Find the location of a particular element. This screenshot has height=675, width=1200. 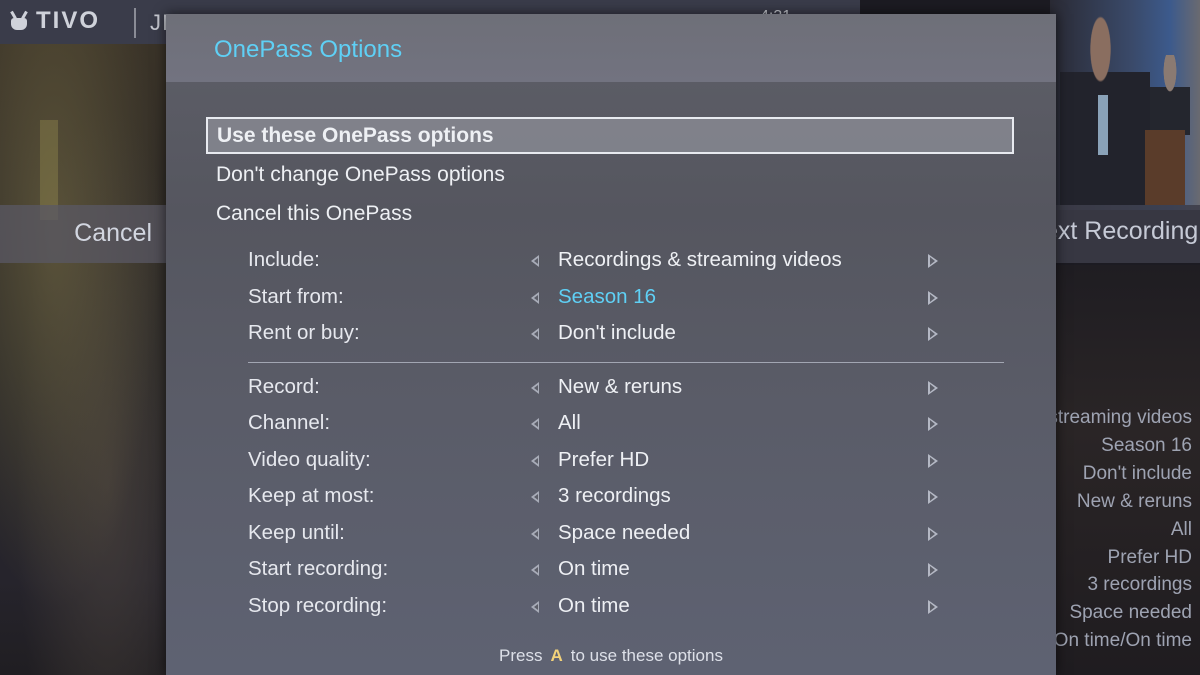

option-value: Recordings & streaming videos is located at coordinates (700, 259).